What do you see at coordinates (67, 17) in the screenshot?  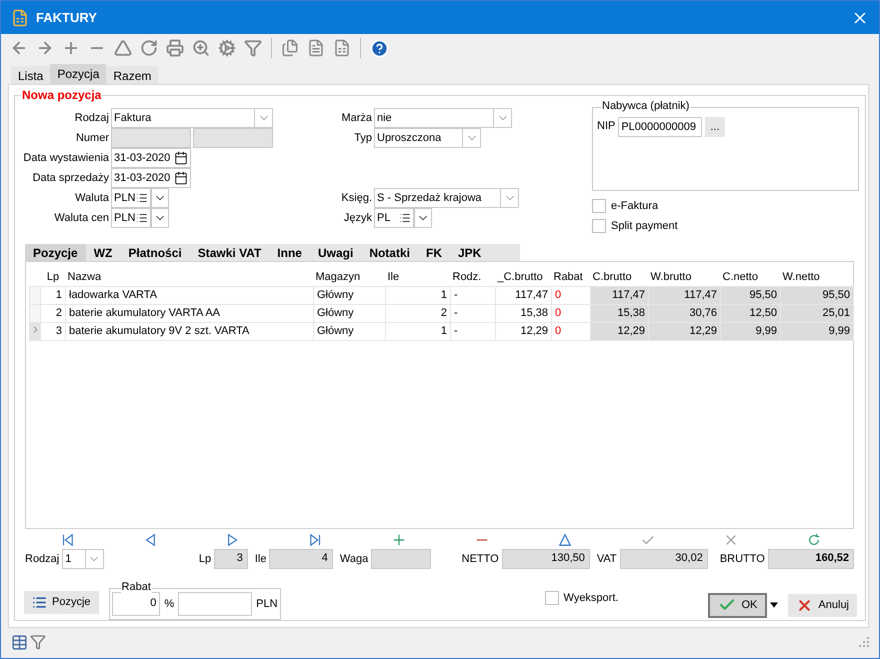 I see `window-title: FAKTURY` at bounding box center [67, 17].